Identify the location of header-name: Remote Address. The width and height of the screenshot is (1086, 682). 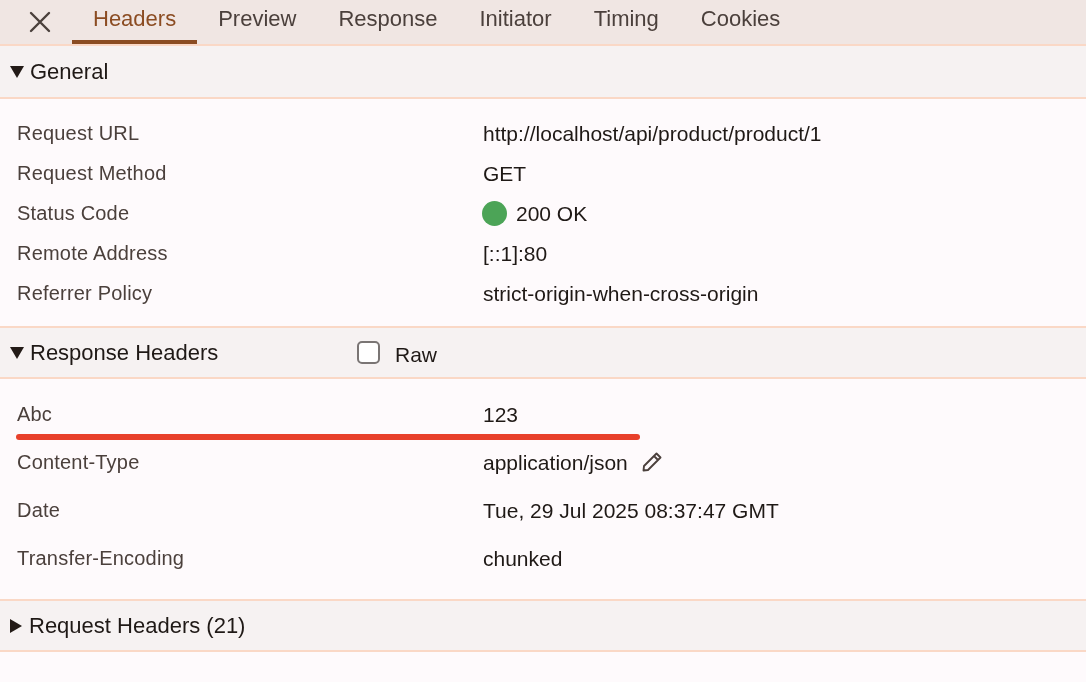
(92, 253).